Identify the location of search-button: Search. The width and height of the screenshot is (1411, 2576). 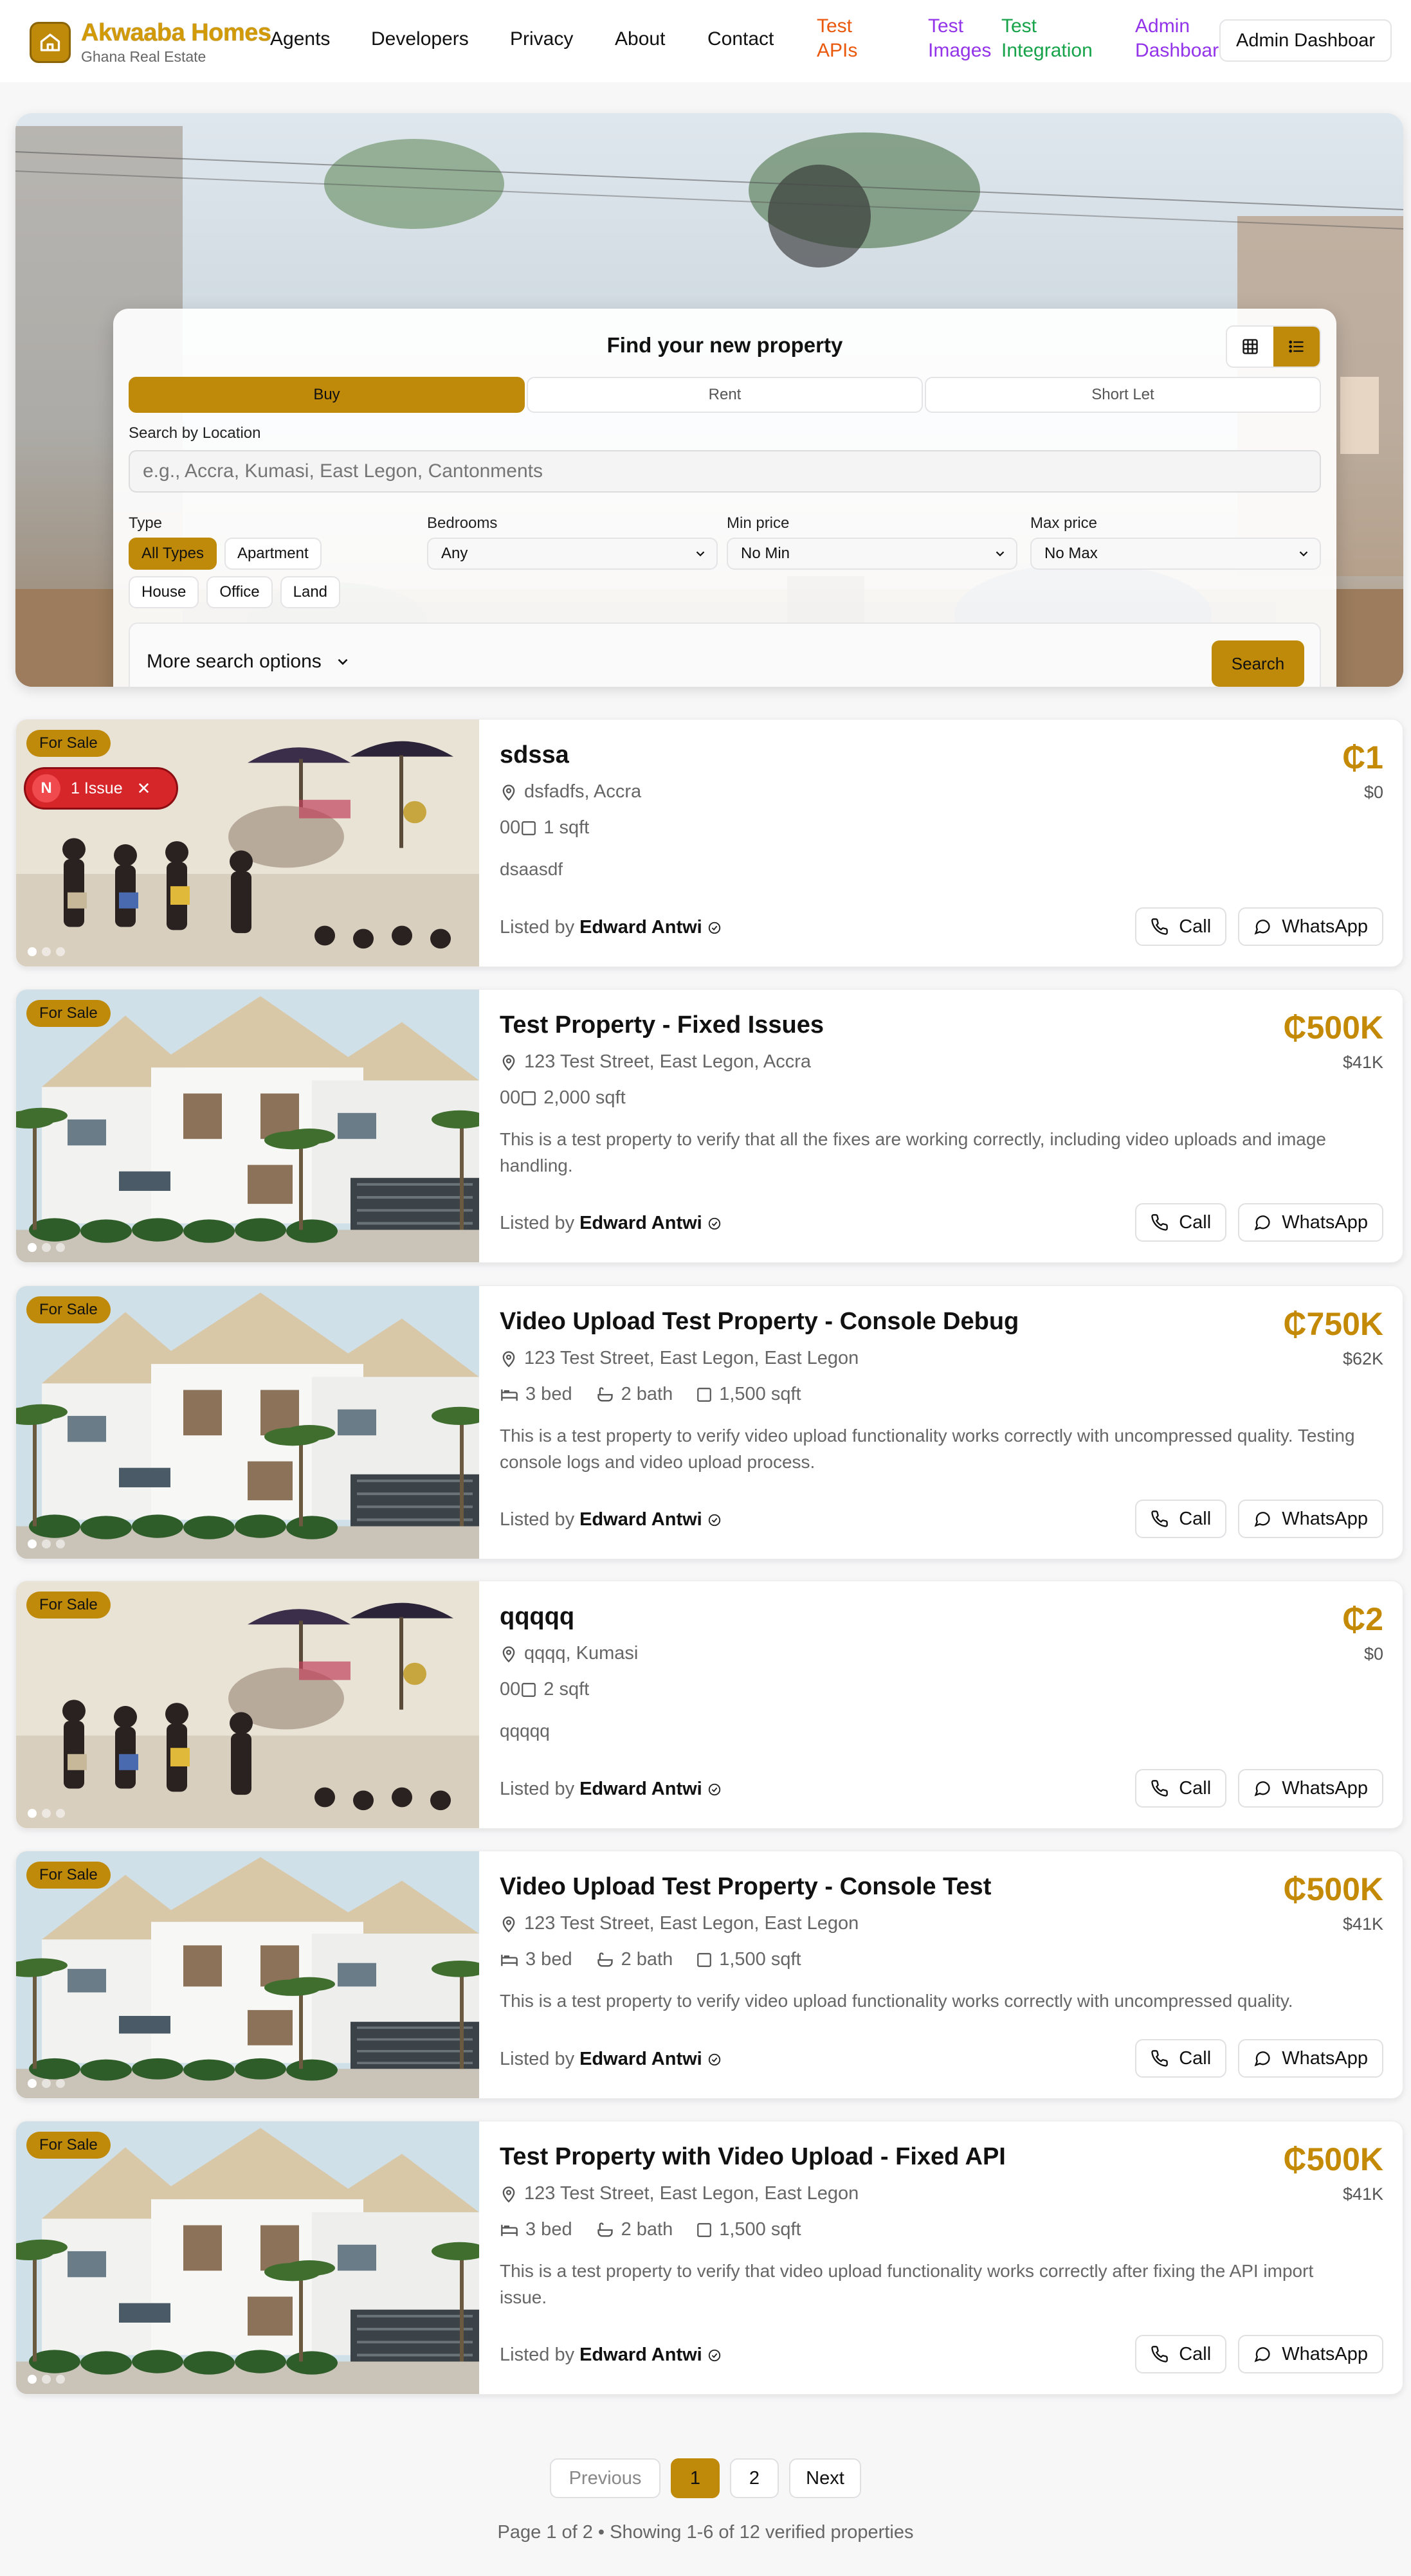
(1258, 663).